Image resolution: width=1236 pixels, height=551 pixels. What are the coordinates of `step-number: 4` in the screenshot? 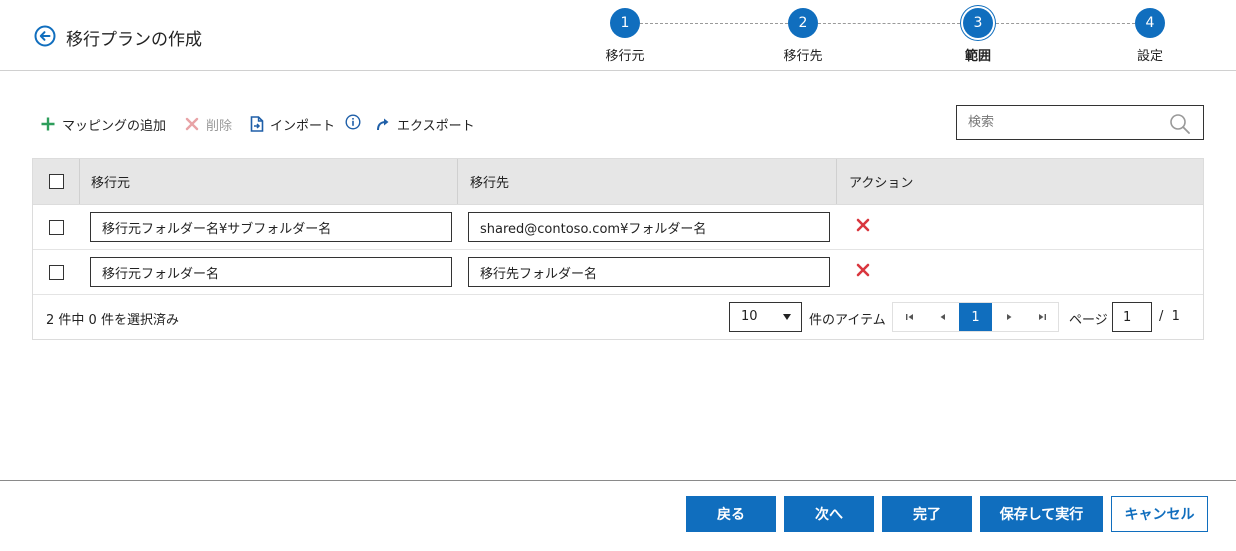 It's located at (1150, 23).